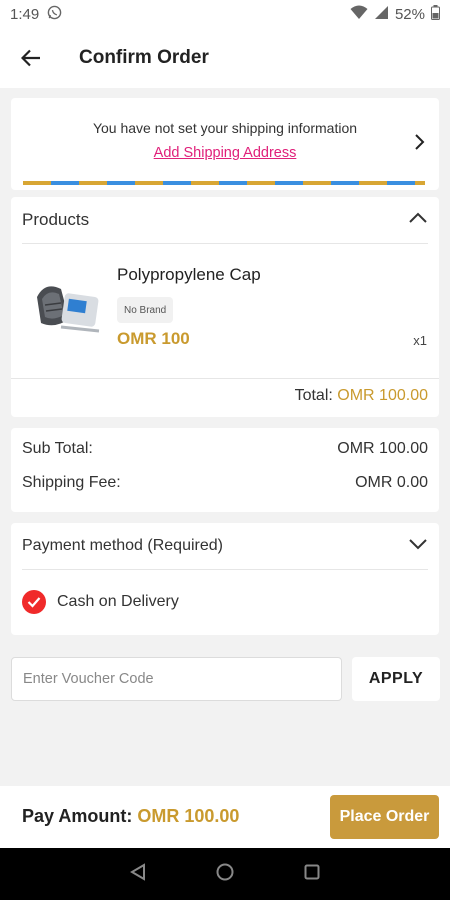 The image size is (450, 900). I want to click on voucher-code-input, so click(176, 679).